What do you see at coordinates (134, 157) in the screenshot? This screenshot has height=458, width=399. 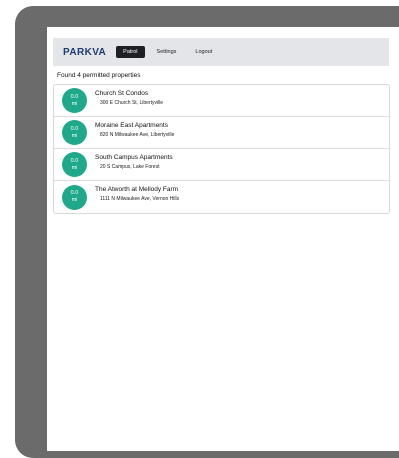 I see `property-name: South Campus Apartments` at bounding box center [134, 157].